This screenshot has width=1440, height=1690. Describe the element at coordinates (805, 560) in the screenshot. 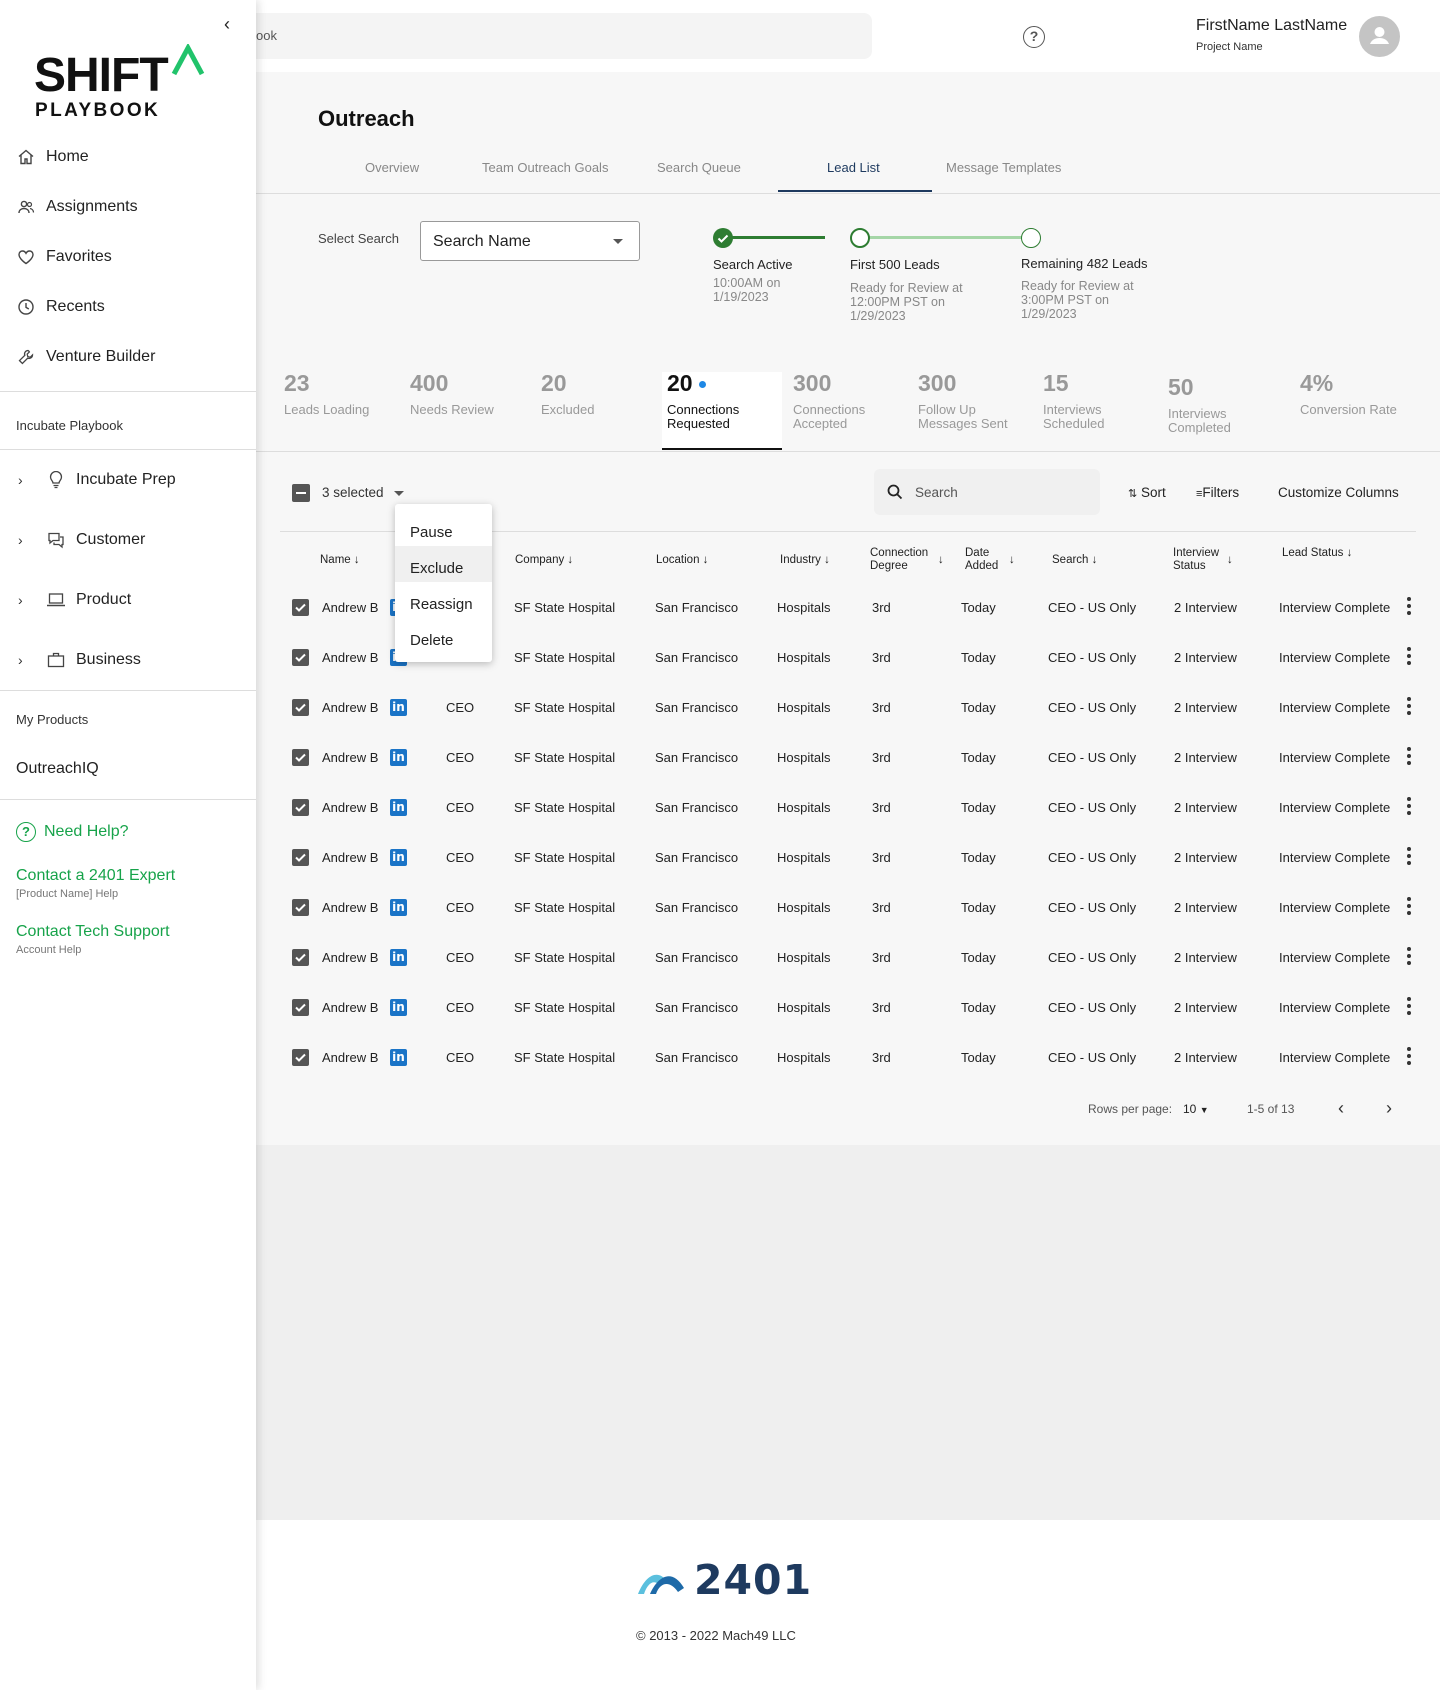

I see `column-header-industry: Industry ↓` at that location.